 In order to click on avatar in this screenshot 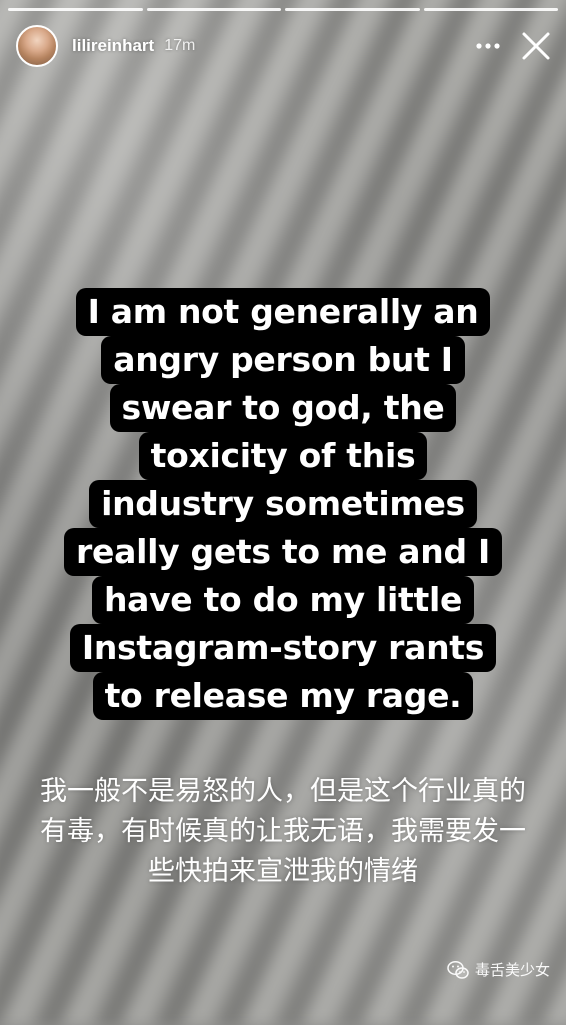, I will do `click(37, 46)`.